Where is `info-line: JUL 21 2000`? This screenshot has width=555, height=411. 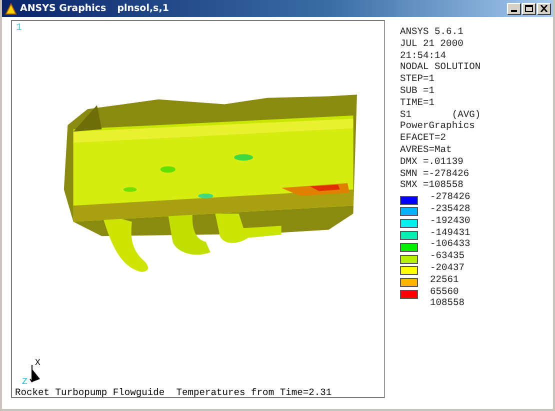 info-line: JUL 21 2000 is located at coordinates (432, 44).